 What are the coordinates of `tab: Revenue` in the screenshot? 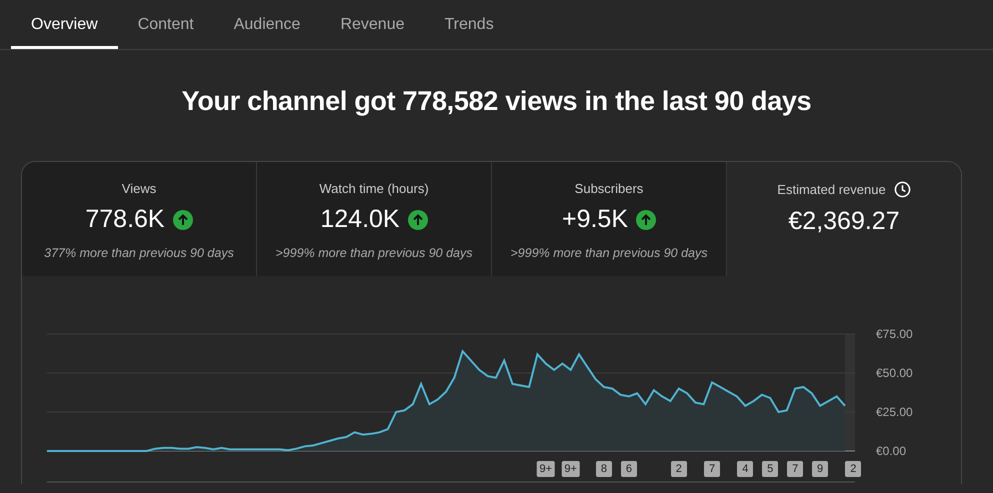 It's located at (372, 24).